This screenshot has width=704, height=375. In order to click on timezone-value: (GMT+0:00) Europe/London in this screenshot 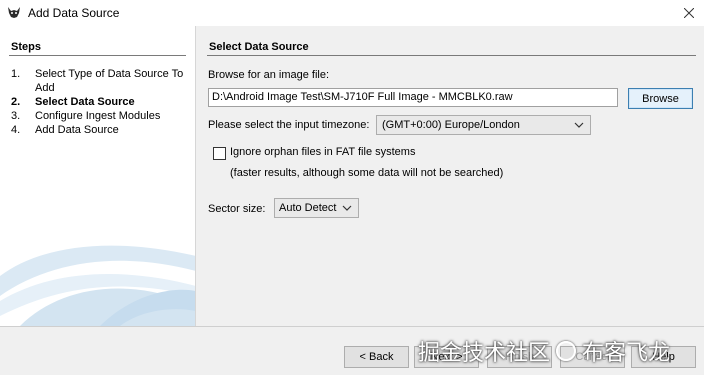, I will do `click(451, 125)`.